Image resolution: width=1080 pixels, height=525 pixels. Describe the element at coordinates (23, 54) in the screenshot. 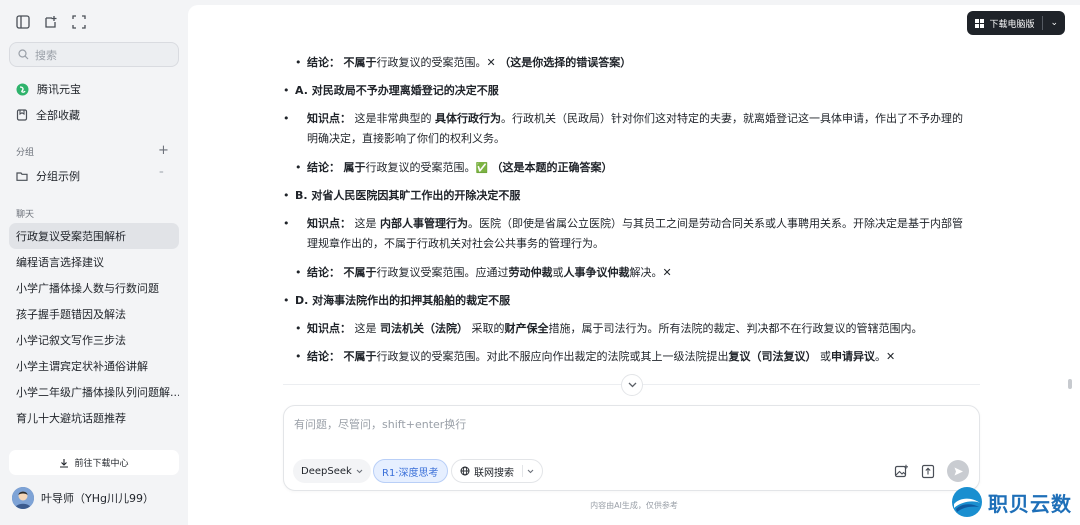

I see `search-icon` at that location.